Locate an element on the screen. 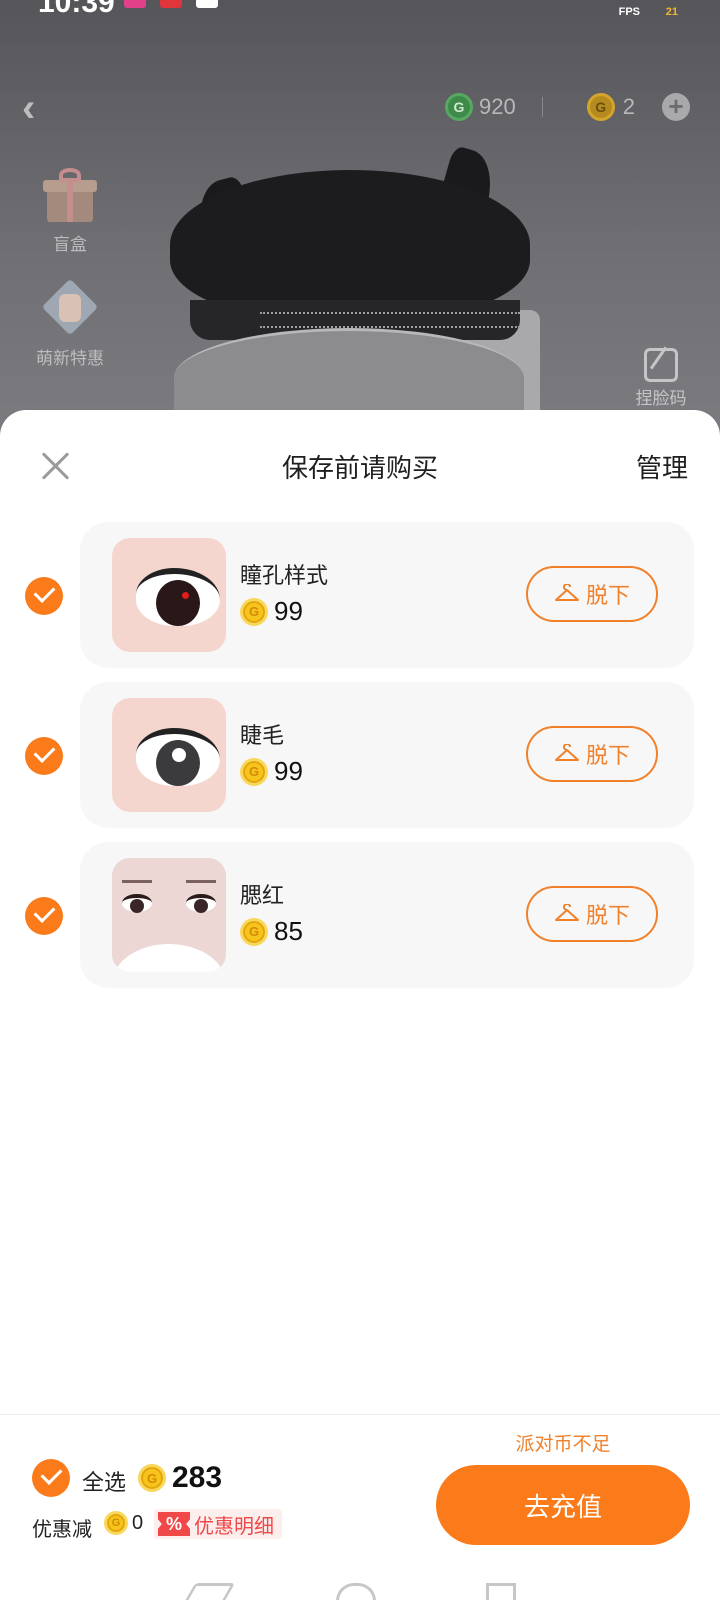 This screenshot has height=1600, width=720. side-item-label: 盲盒 is located at coordinates (70, 244).